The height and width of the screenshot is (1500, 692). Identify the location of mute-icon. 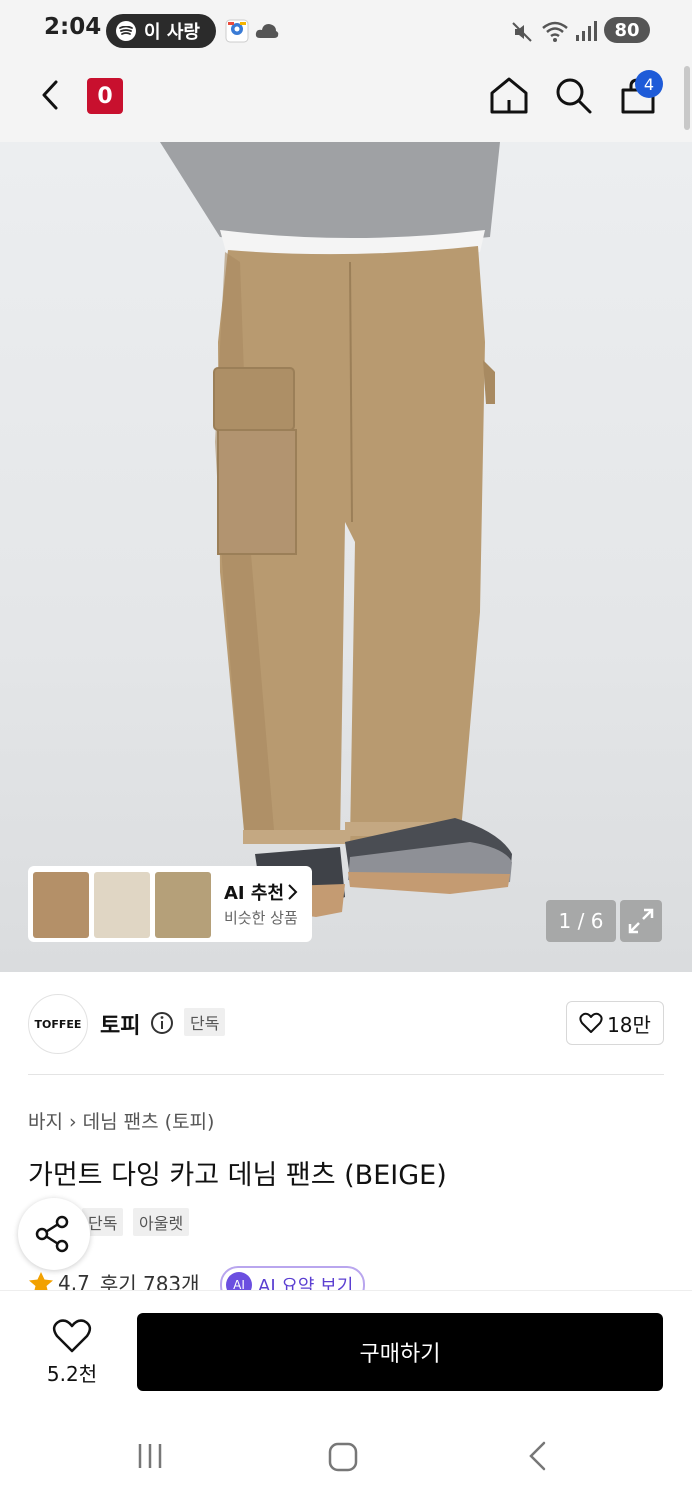
(522, 32).